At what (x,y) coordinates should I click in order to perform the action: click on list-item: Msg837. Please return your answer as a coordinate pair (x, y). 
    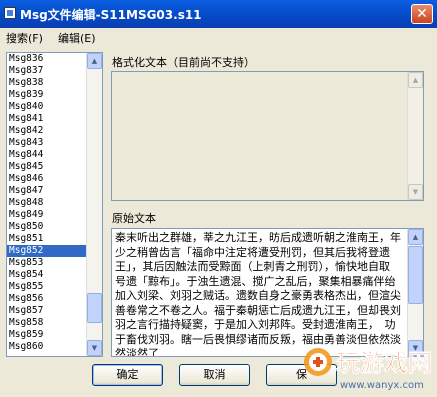
    Looking at the image, I should click on (47, 71).